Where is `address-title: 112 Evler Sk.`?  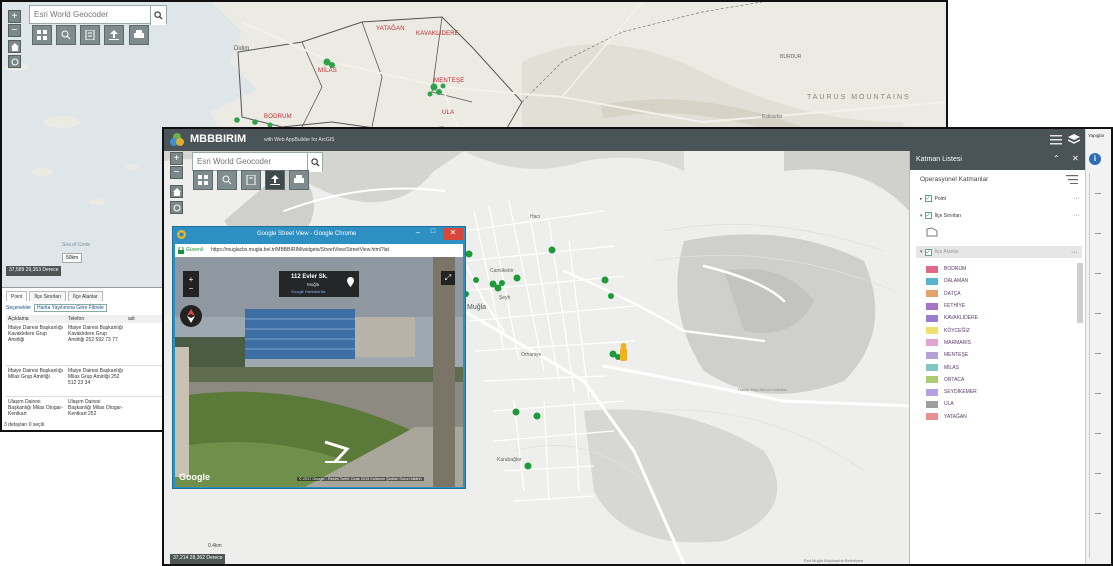
address-title: 112 Evler Sk. is located at coordinates (309, 277).